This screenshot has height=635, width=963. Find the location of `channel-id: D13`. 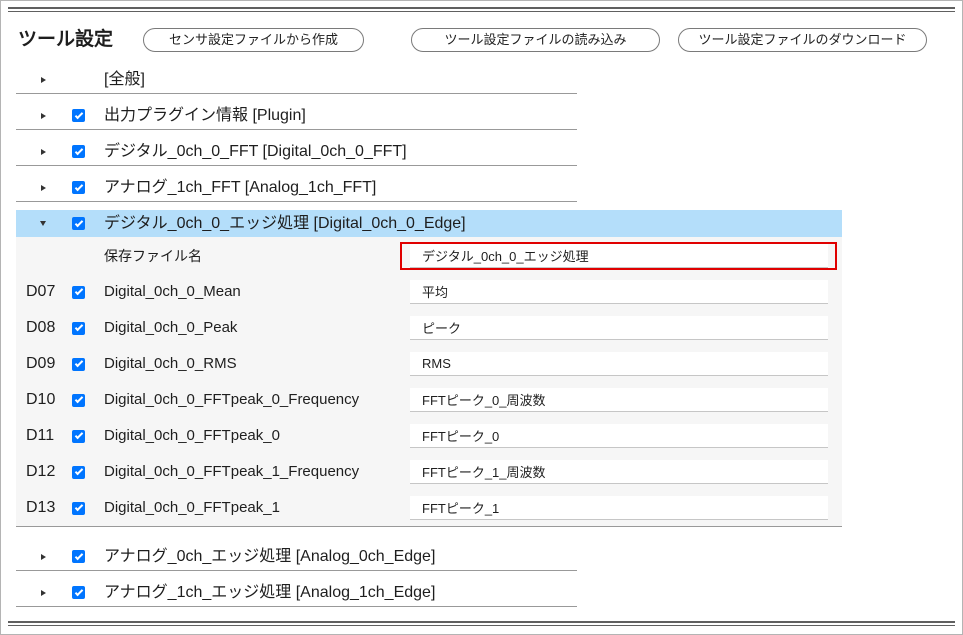

channel-id: D13 is located at coordinates (41, 507).